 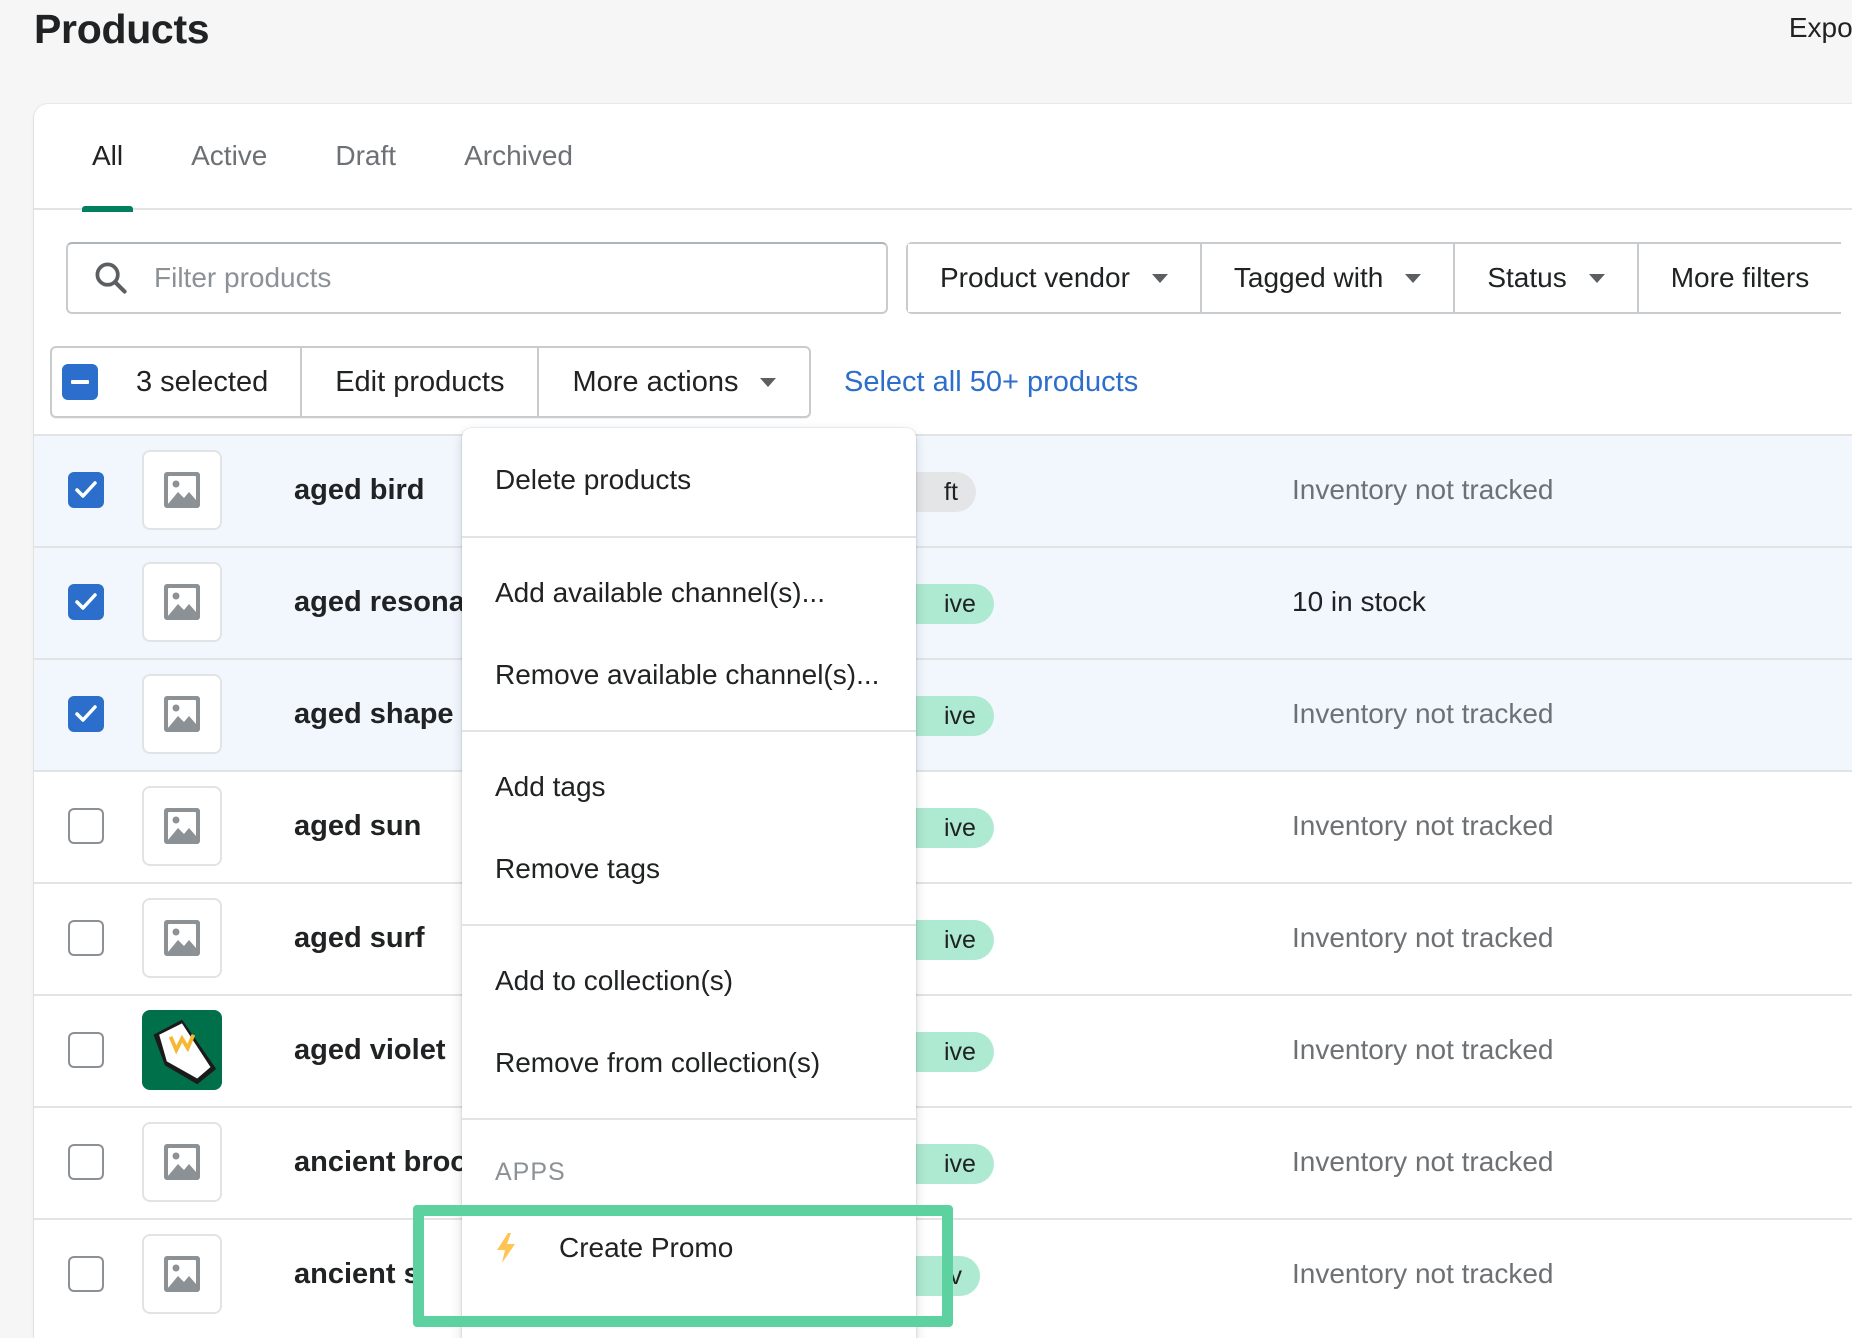 What do you see at coordinates (943, 826) in the screenshot?
I see `table-row: aged sun ive Inventory not tracked` at bounding box center [943, 826].